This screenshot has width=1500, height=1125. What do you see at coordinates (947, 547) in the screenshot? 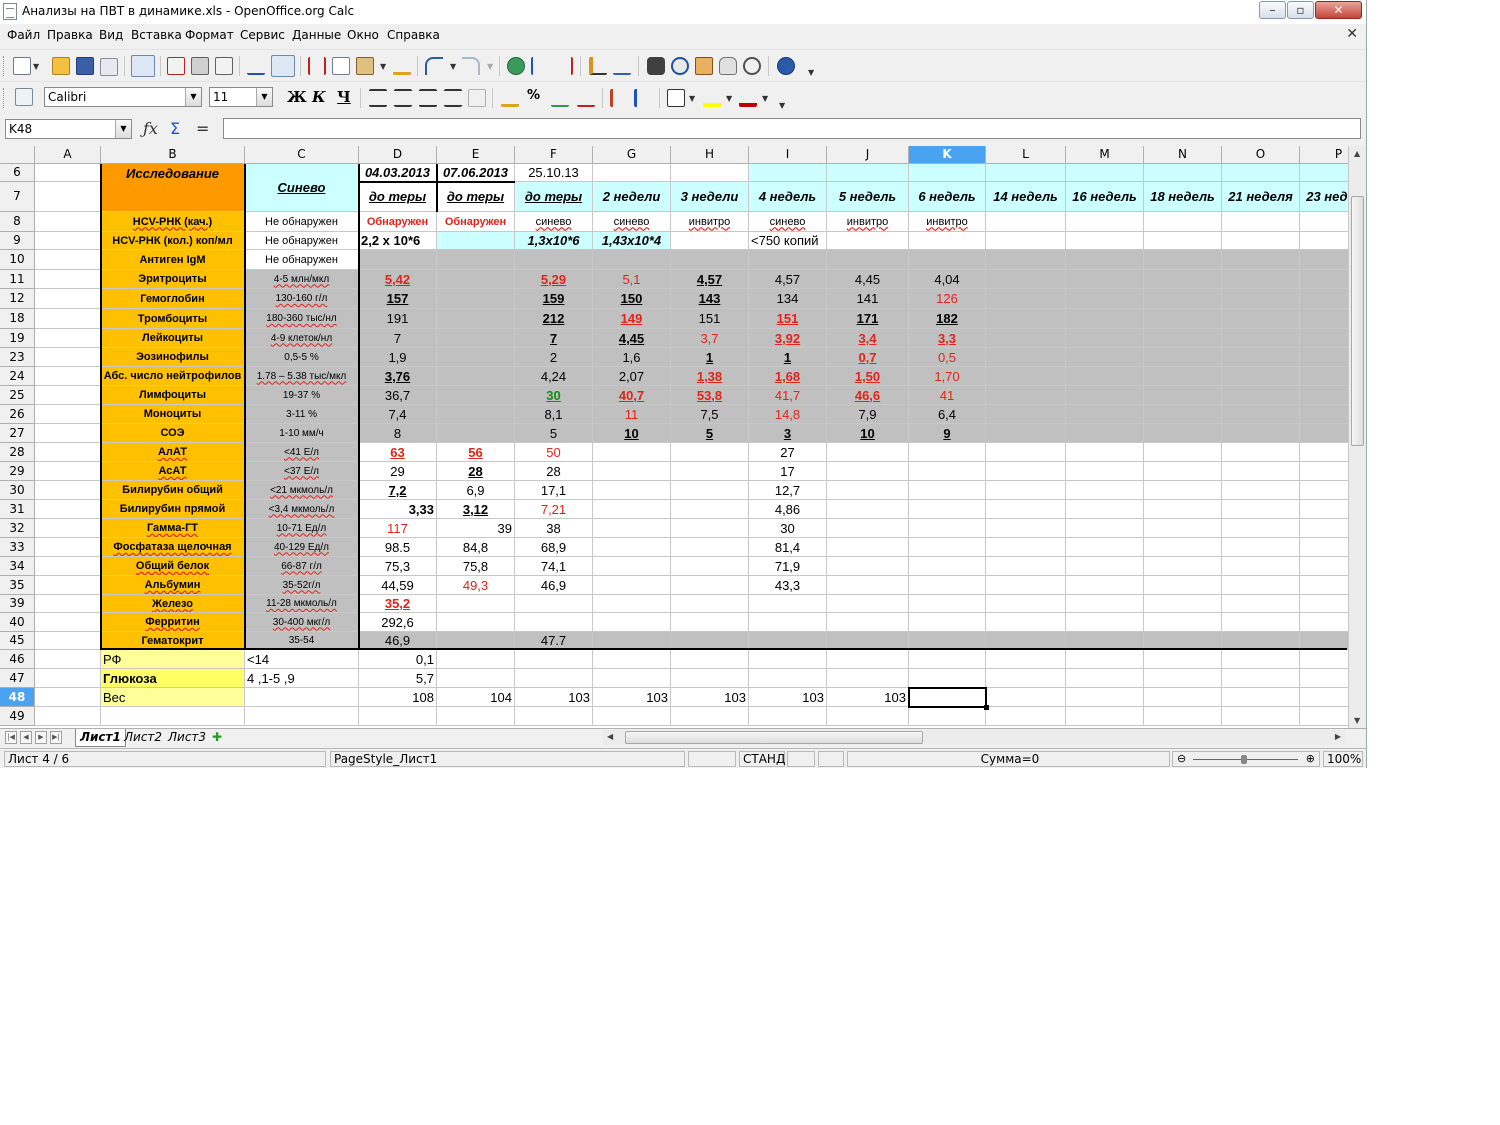
I see `cell-k33` at bounding box center [947, 547].